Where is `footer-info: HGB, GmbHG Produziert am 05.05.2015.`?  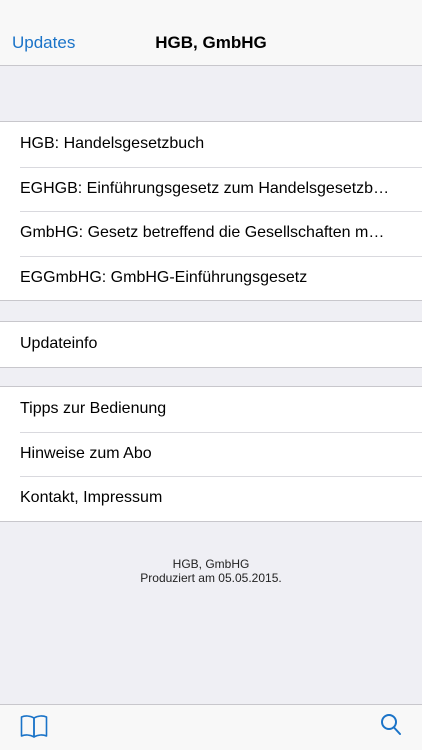
footer-info: HGB, GmbHG Produziert am 05.05.2015. is located at coordinates (211, 571).